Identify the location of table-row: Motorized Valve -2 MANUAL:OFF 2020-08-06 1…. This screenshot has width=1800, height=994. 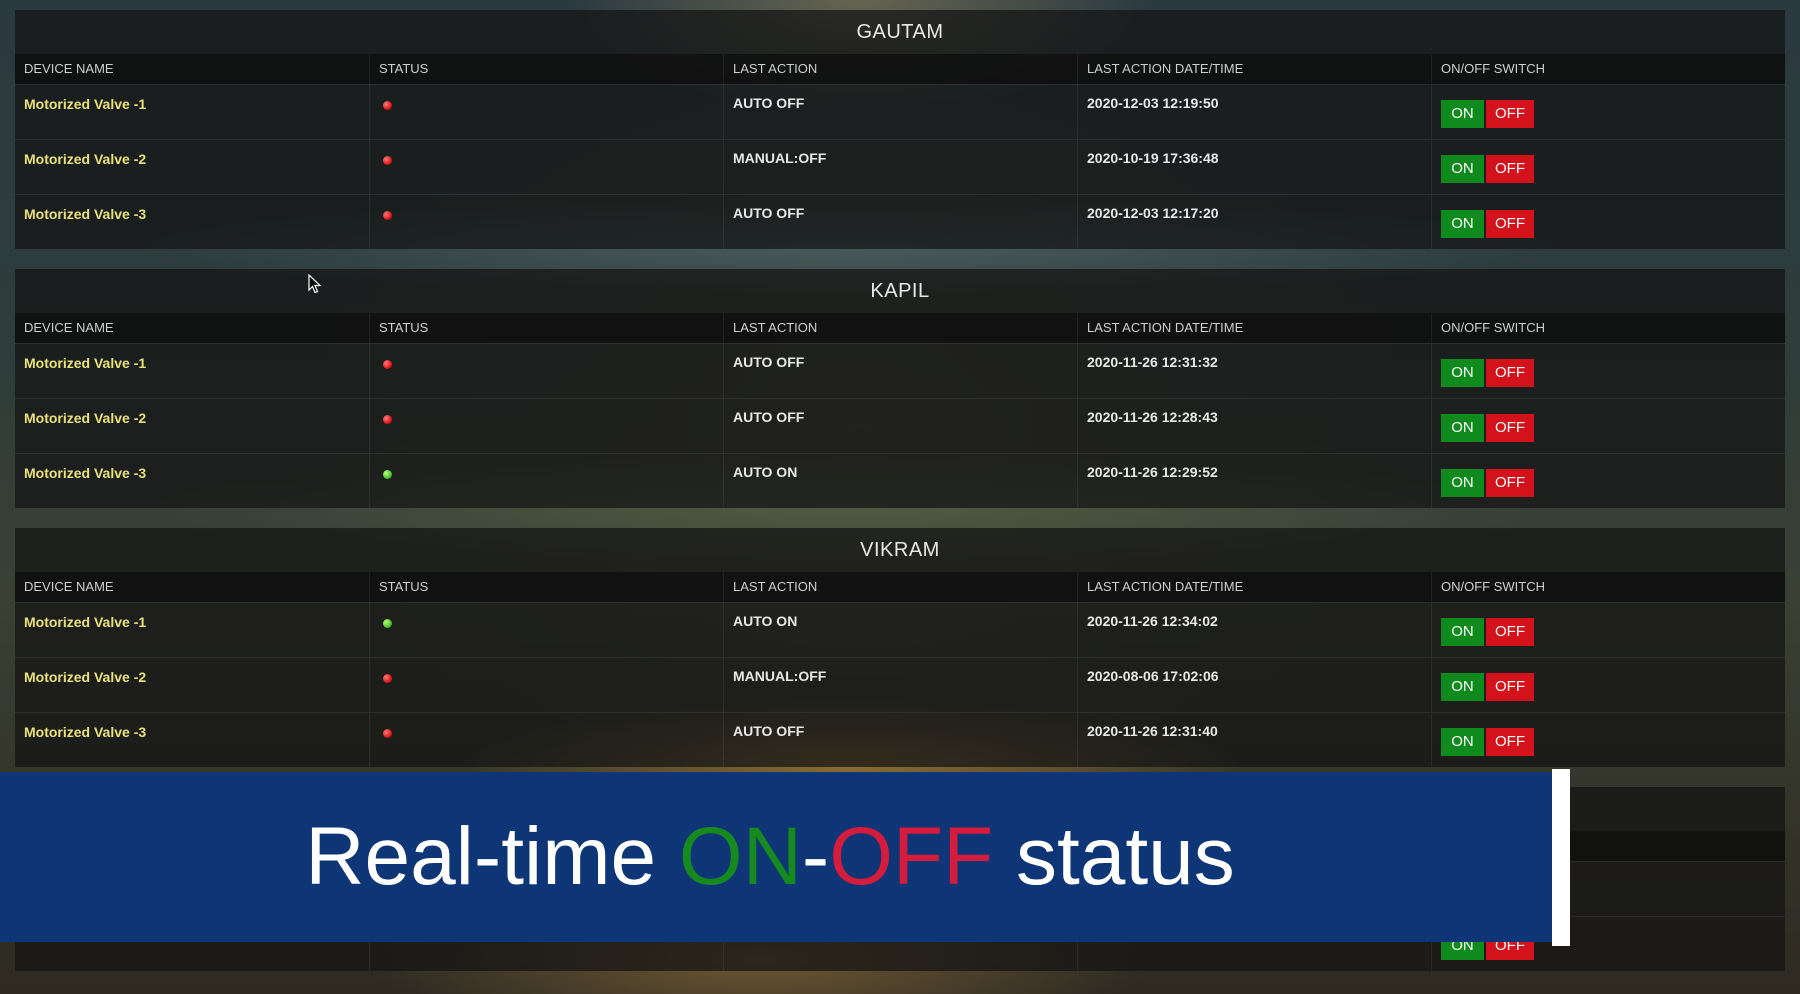
(900, 684).